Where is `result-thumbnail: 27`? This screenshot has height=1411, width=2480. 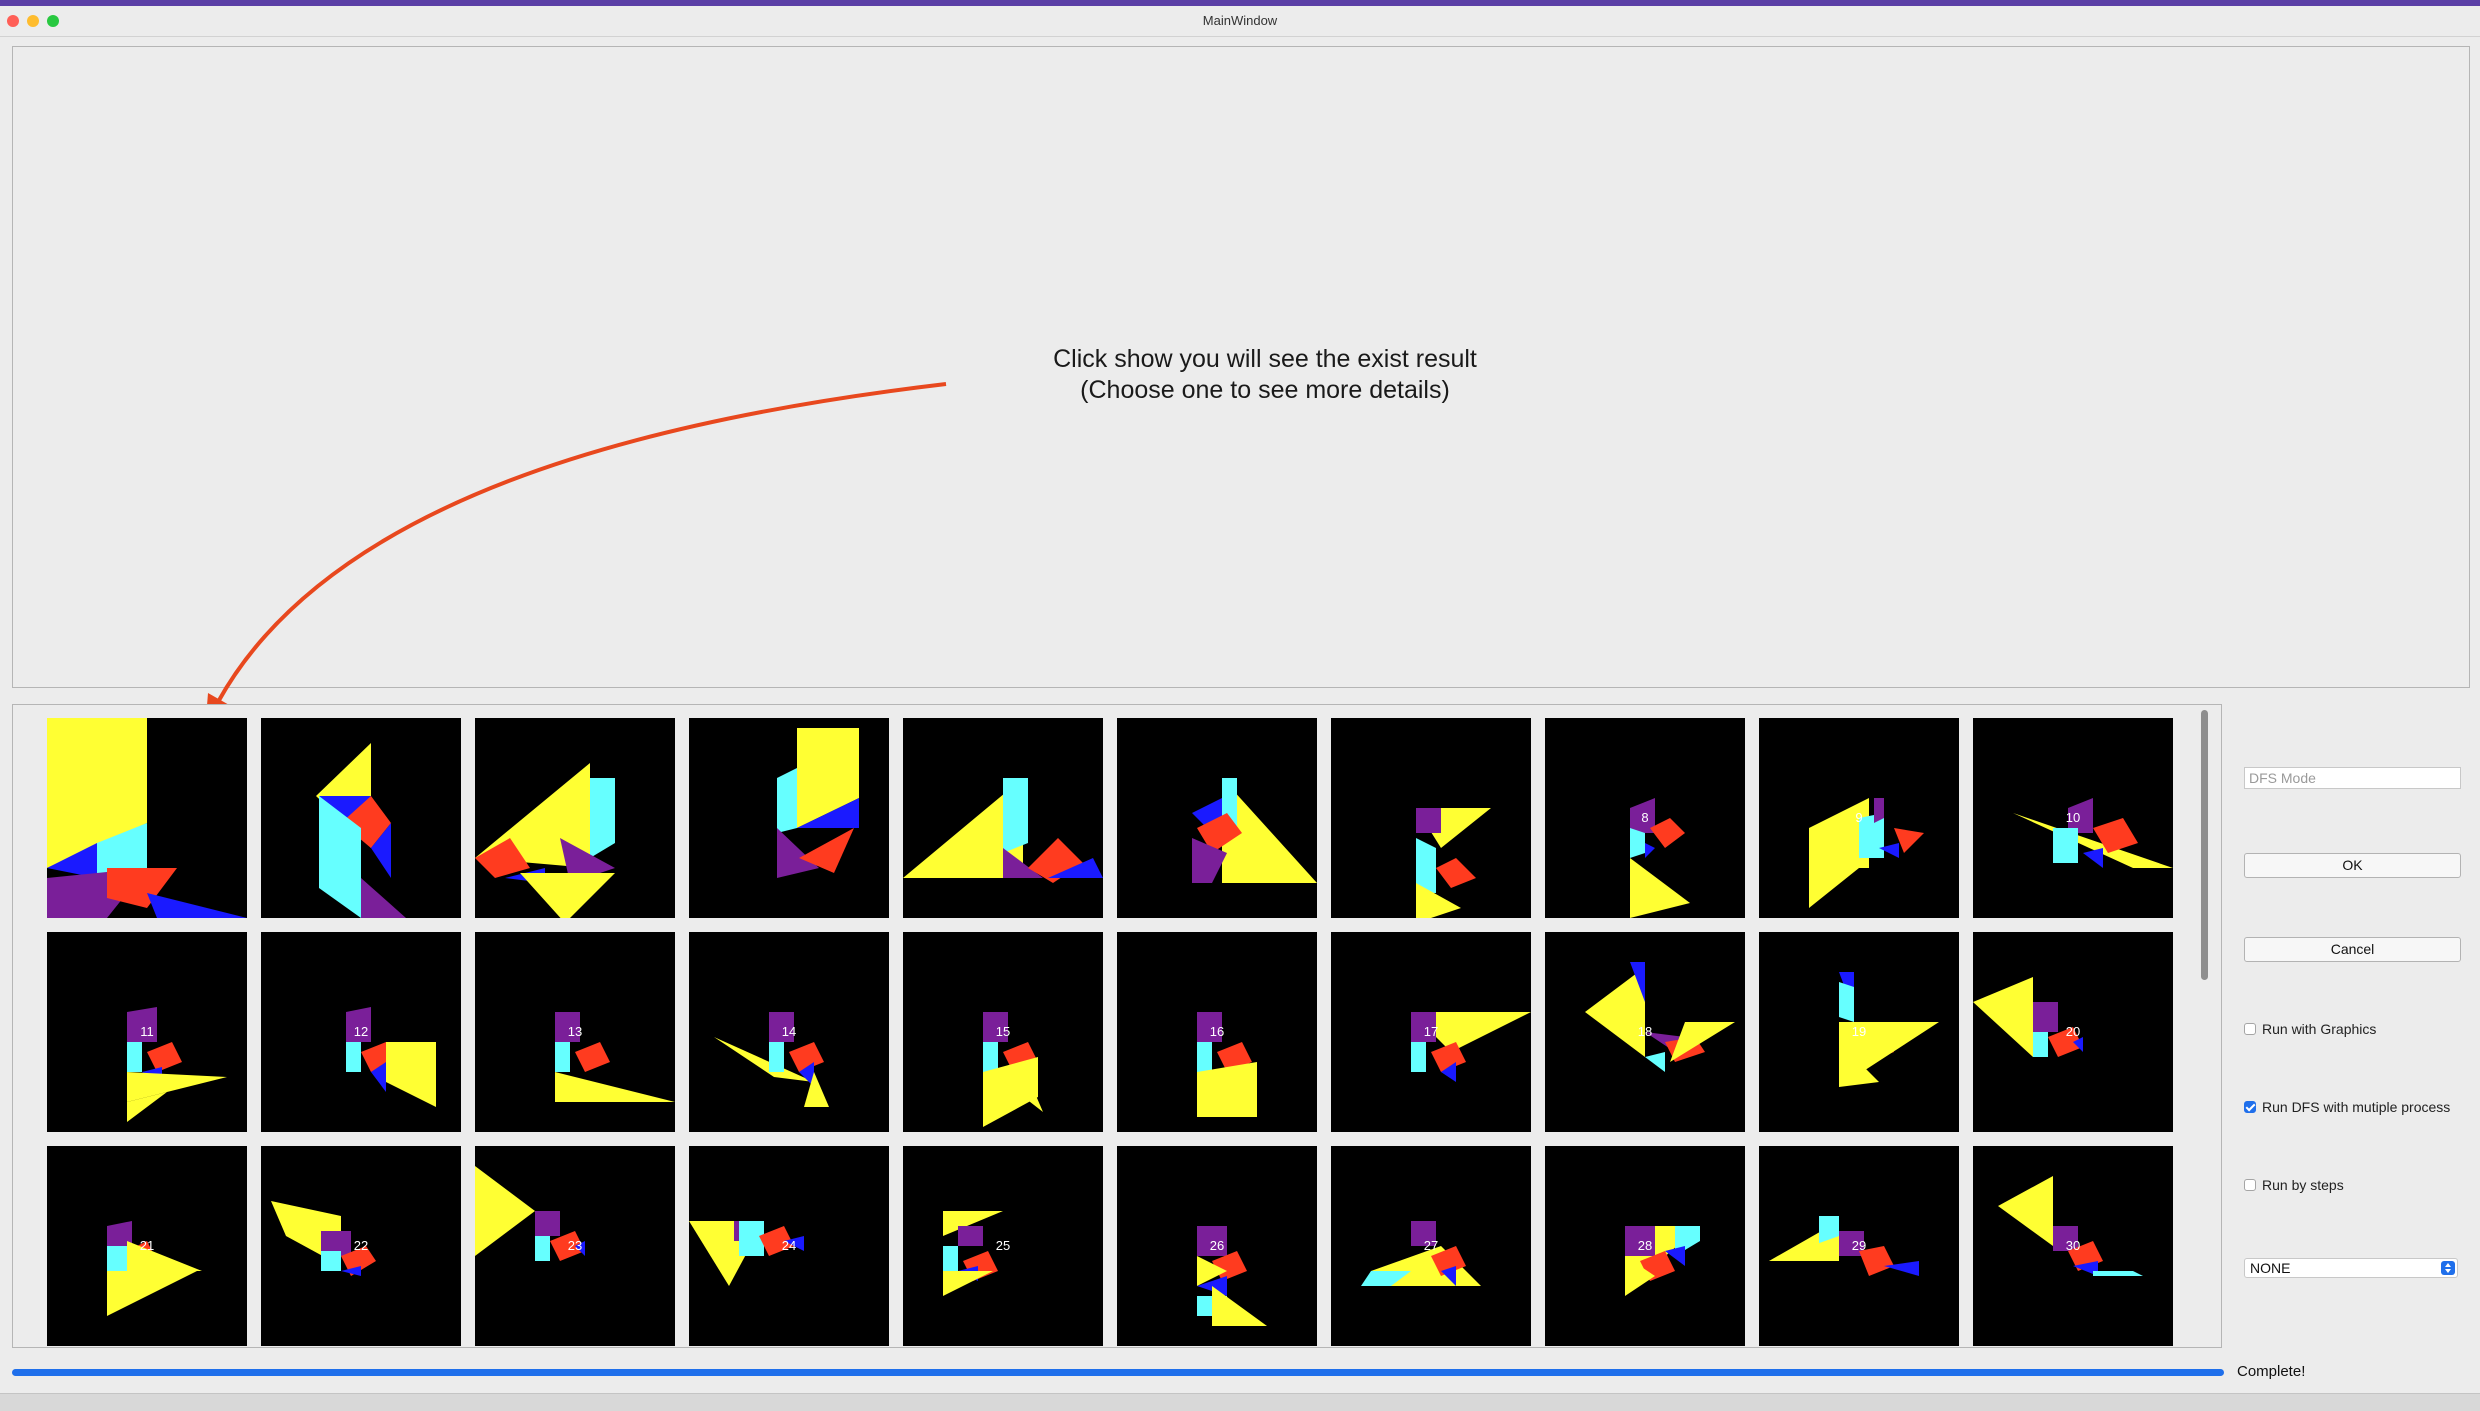
result-thumbnail: 27 is located at coordinates (1431, 1246).